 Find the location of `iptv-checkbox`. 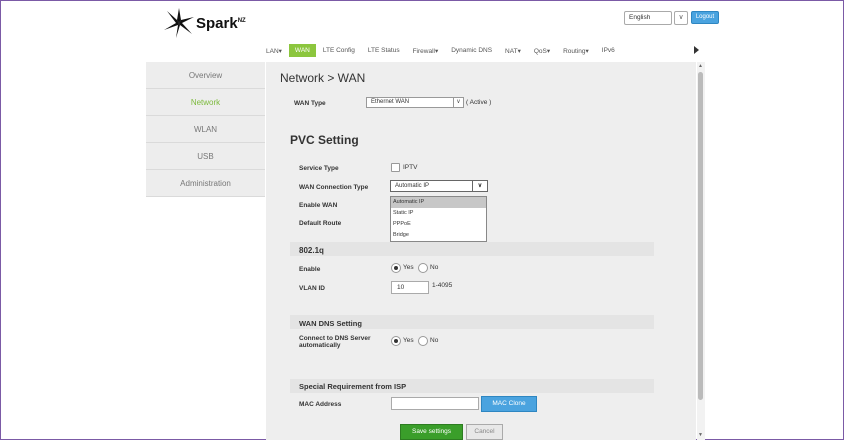

iptv-checkbox is located at coordinates (395, 167).